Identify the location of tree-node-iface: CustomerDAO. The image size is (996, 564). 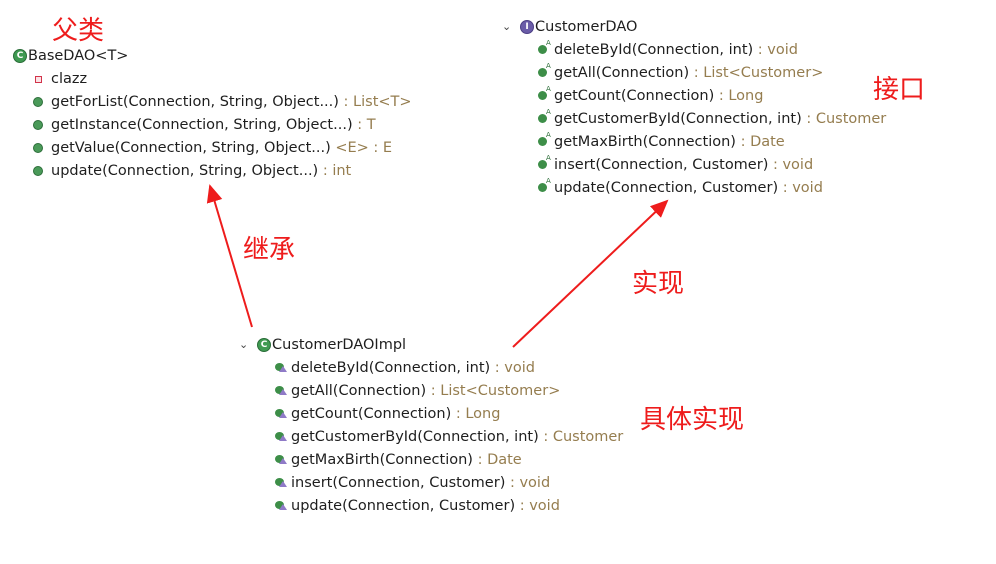
(586, 27).